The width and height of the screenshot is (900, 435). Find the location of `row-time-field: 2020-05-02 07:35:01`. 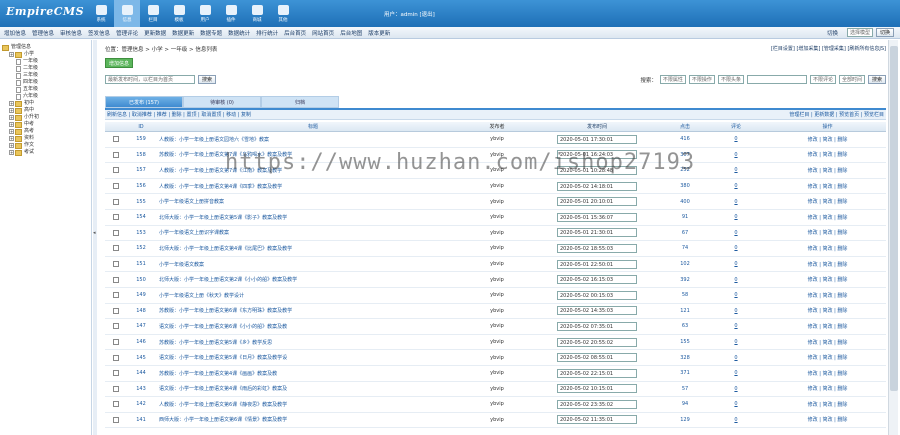

row-time-field: 2020-05-02 07:35:01 is located at coordinates (597, 326).